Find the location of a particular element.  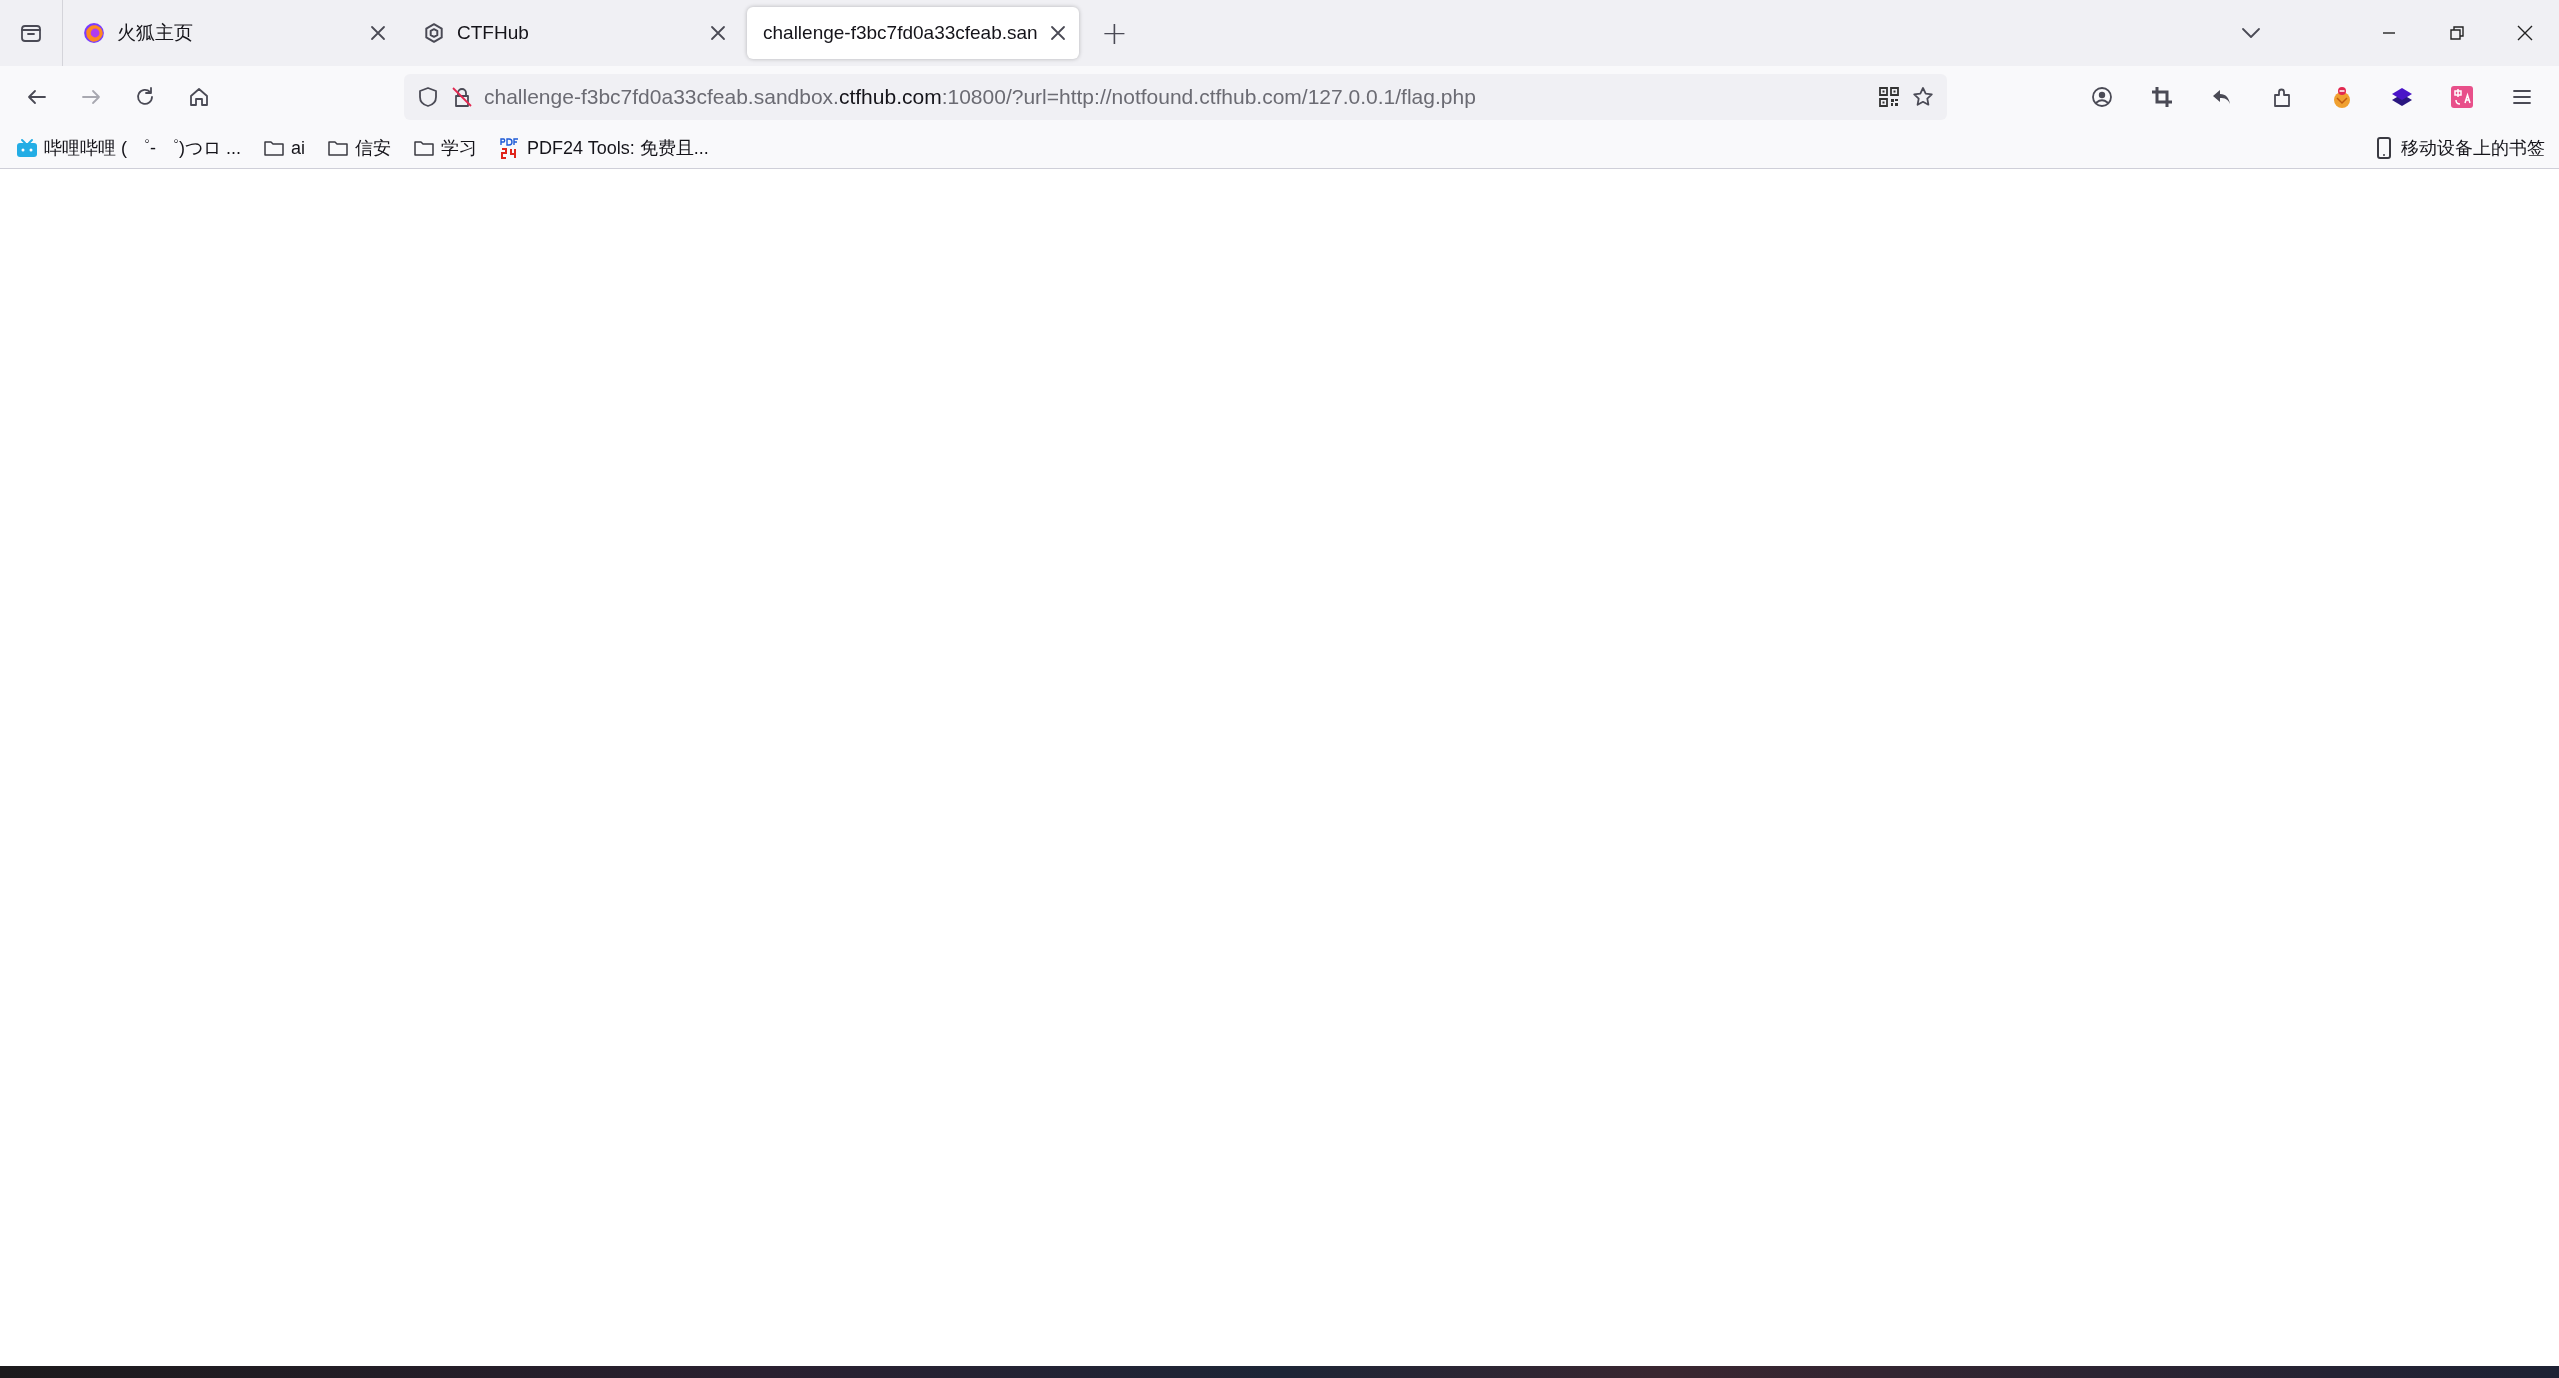

address-bar: challenge-f3bc7fd0a33cfeab.sandbox.ctfhub.com:10800/?url=http://notfound.ctfhub.com/127.0.0.1/flag.php is located at coordinates (1175, 97).